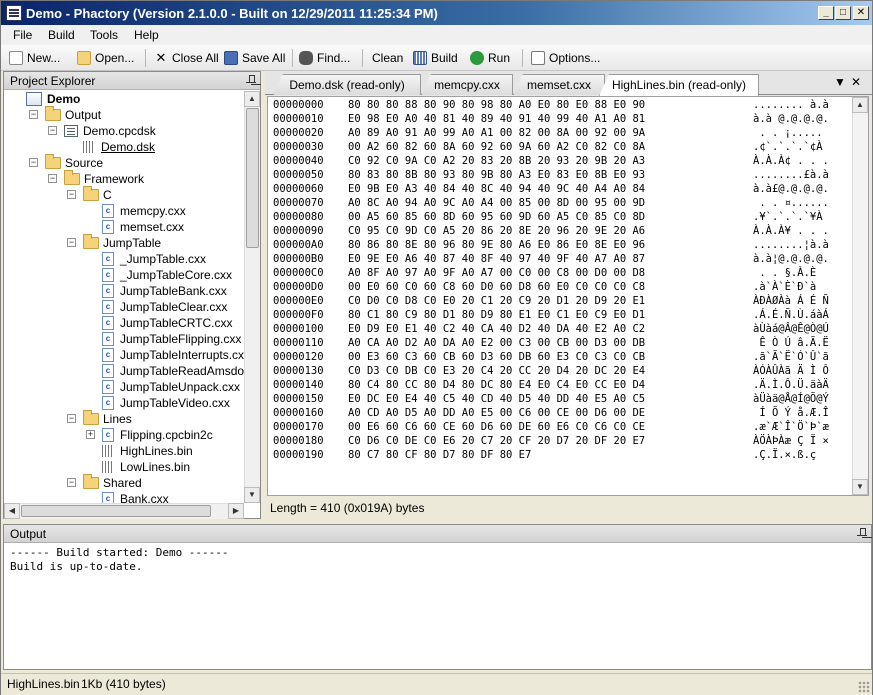  Describe the element at coordinates (840, 82) in the screenshot. I see `tab-dropdown-icon: ▼` at that location.